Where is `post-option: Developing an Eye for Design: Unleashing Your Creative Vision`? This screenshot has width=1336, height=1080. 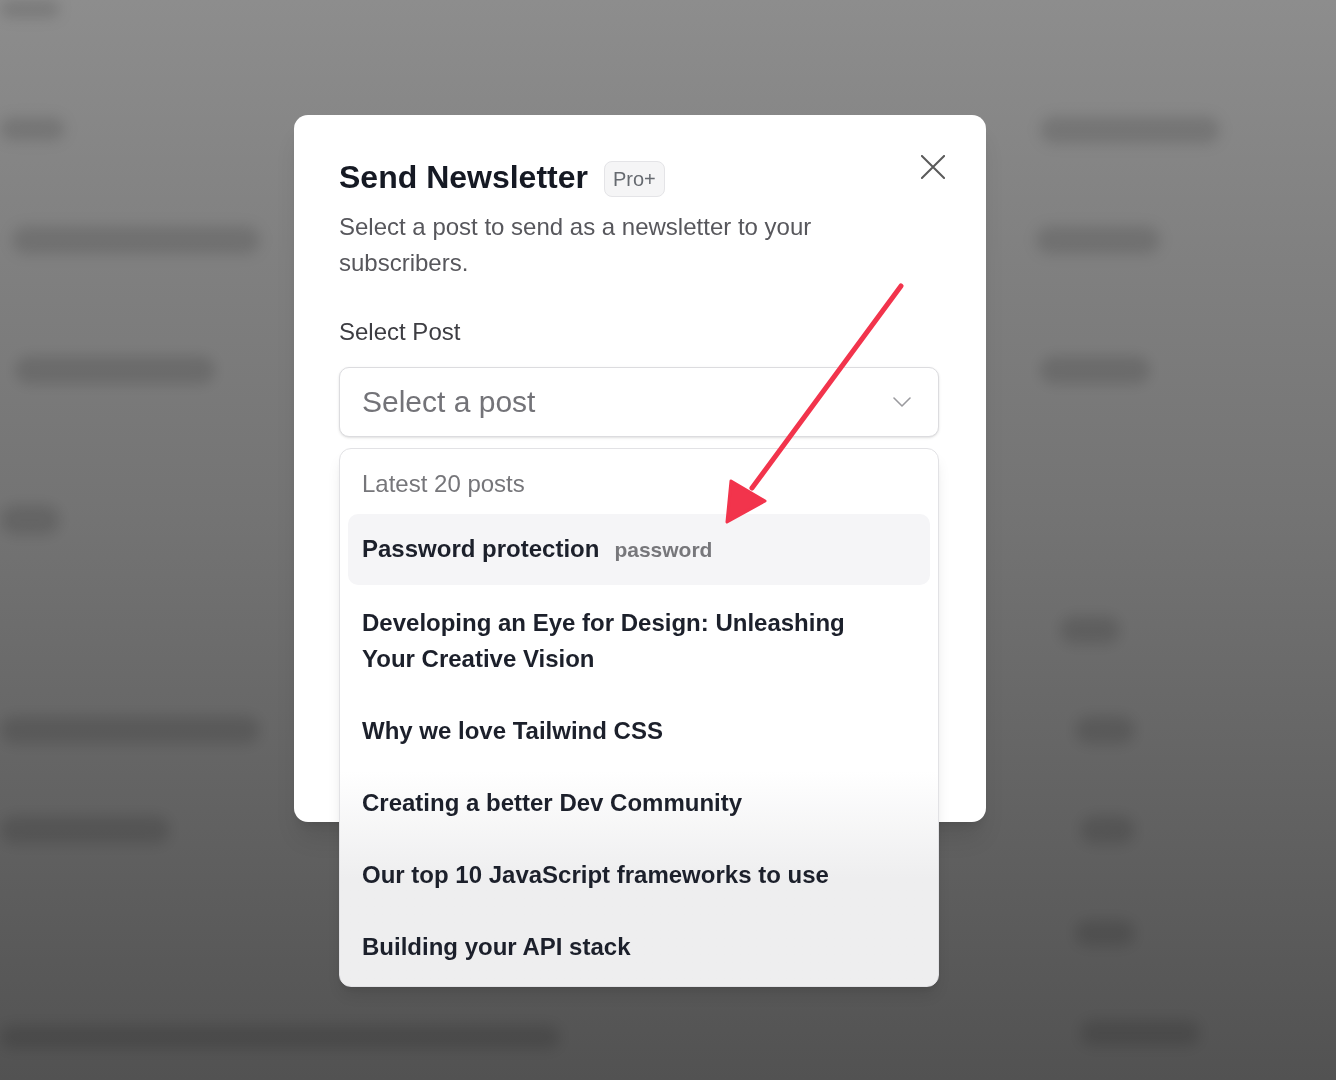
post-option: Developing an Eye for Design: Unleashing Your Creative Vision is located at coordinates (639, 641).